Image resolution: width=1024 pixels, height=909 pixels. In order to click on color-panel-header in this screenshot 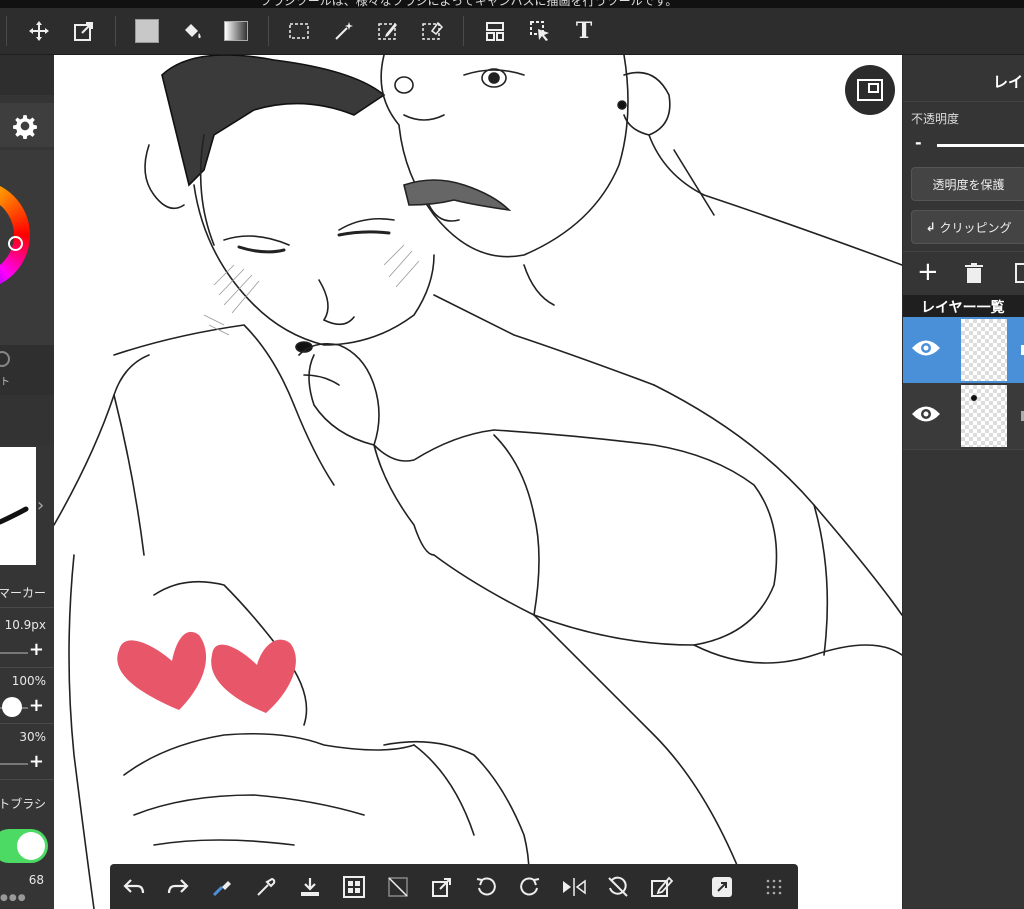, I will do `click(27, 75)`.